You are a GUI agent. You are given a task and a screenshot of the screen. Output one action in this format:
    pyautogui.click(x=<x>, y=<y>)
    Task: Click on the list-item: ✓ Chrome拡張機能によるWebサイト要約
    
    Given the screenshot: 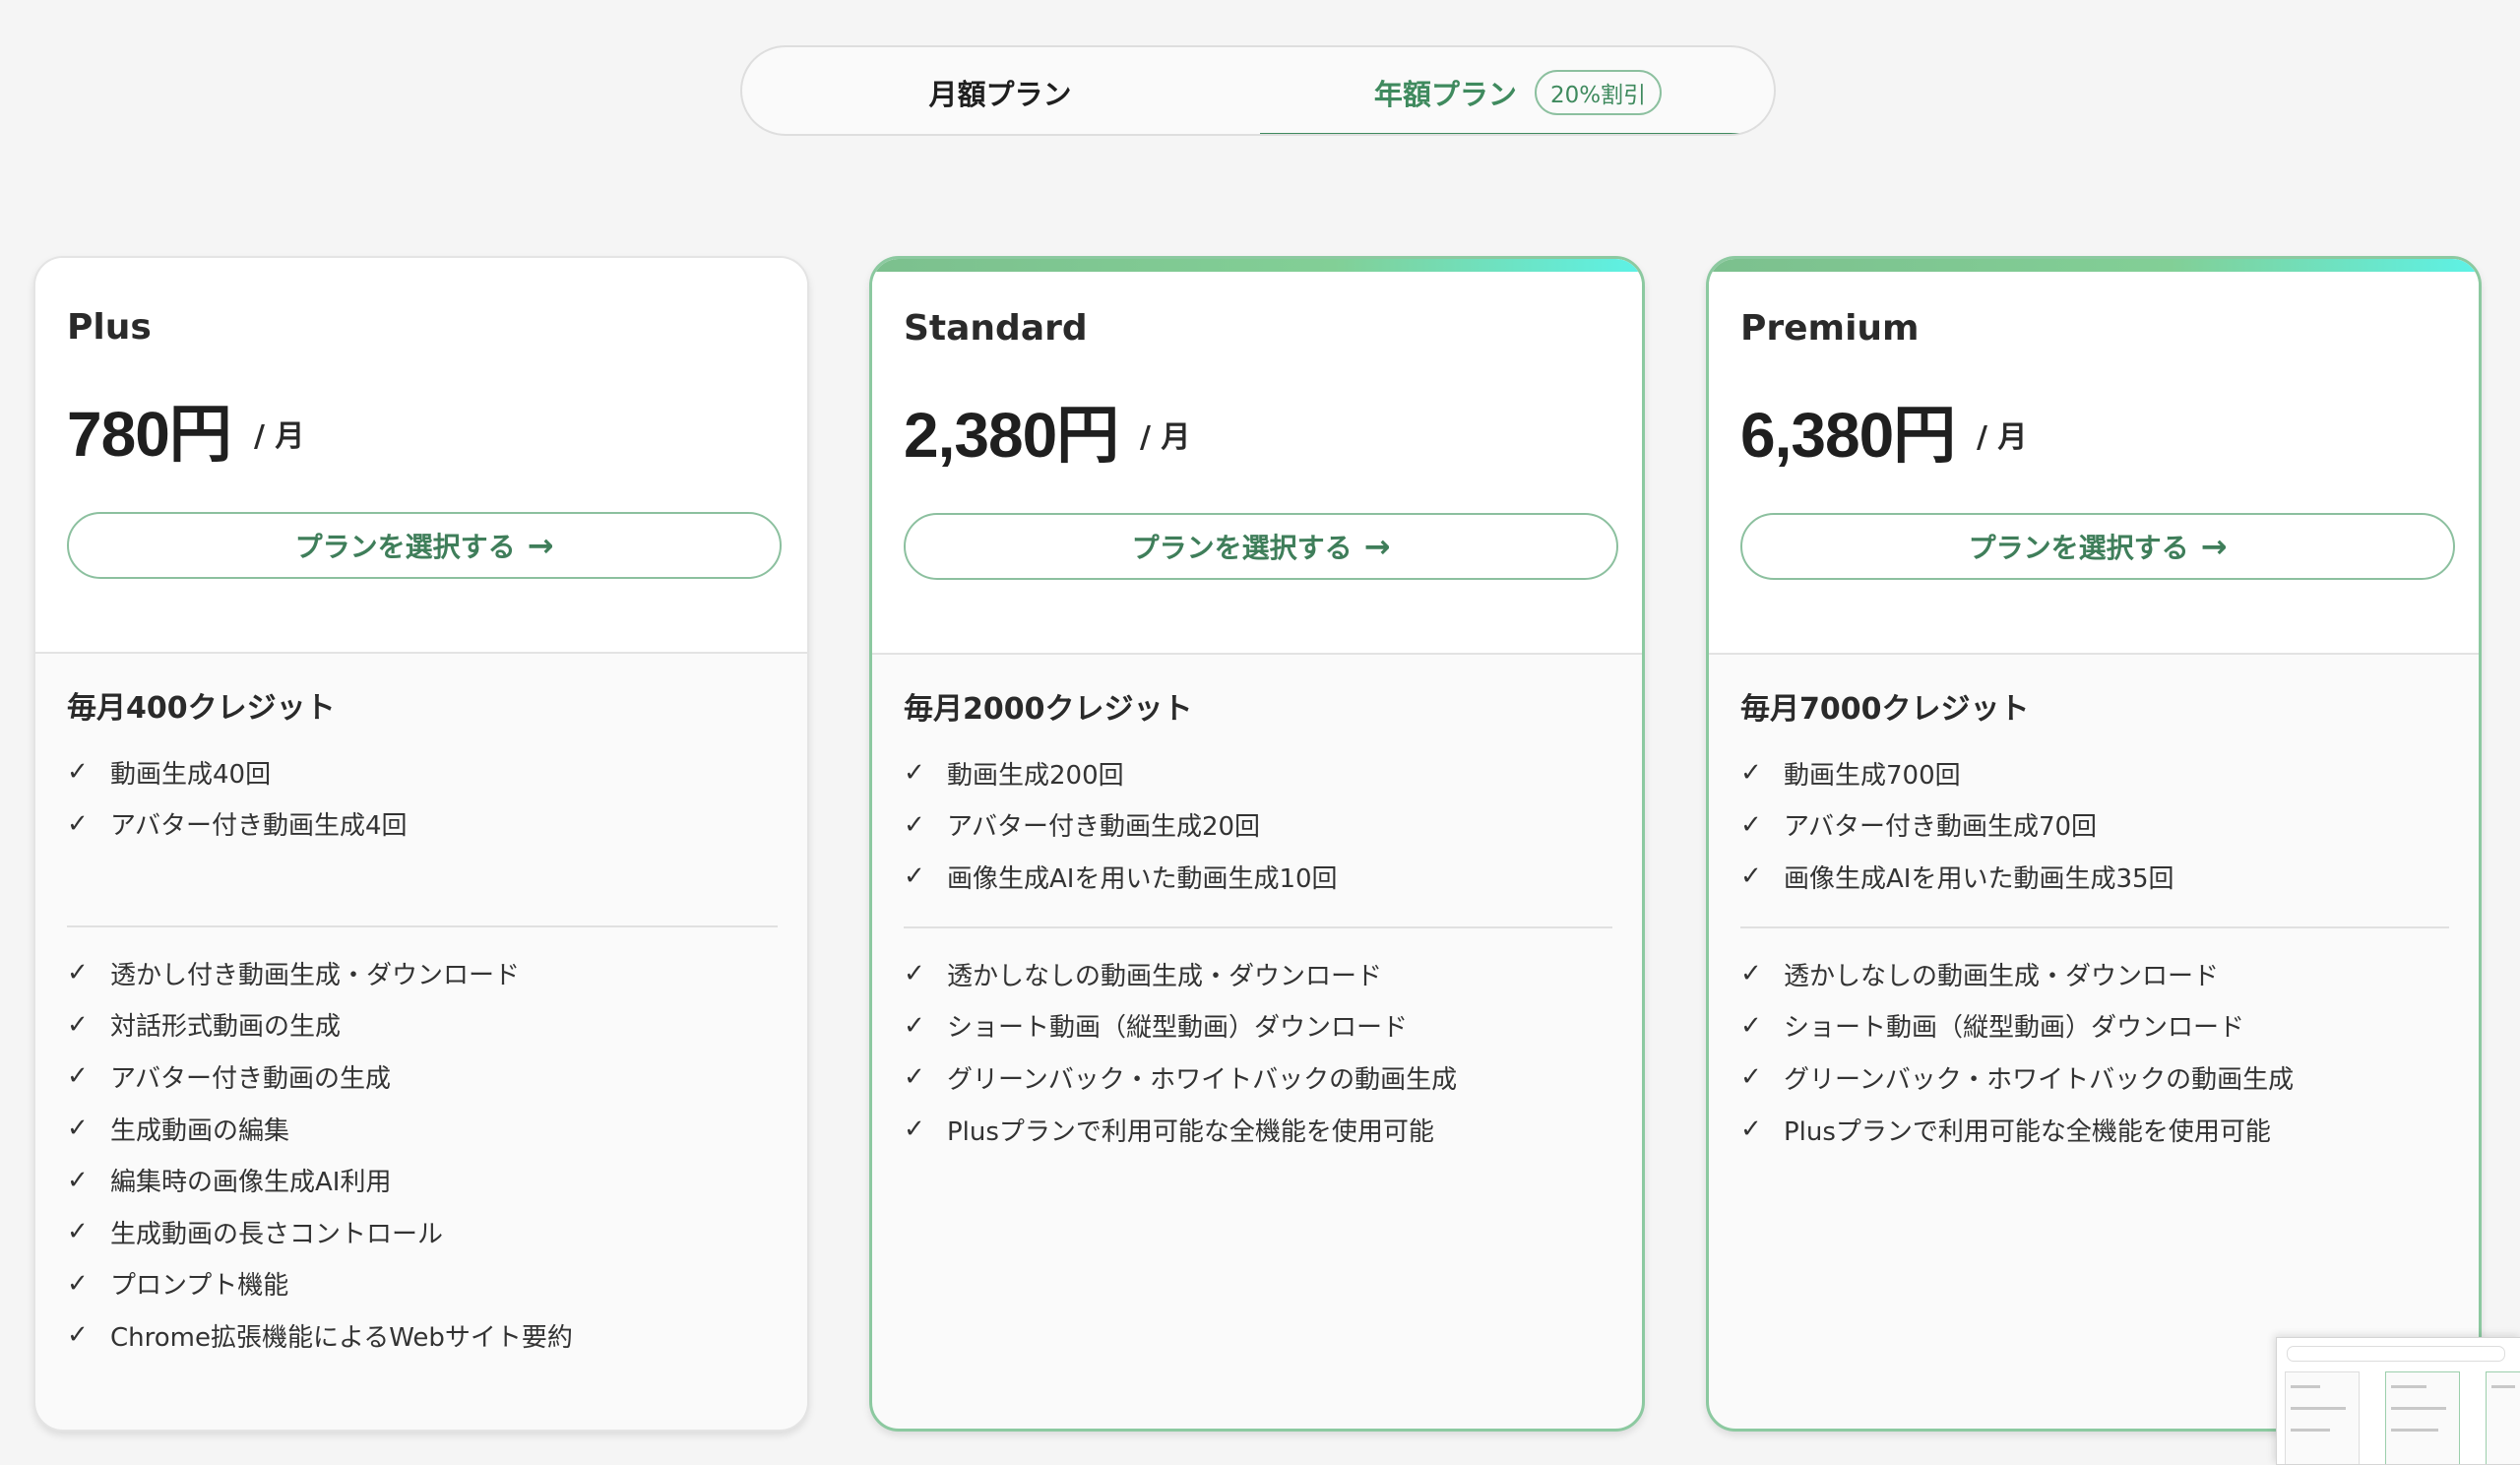 What is the action you would take?
    pyautogui.click(x=320, y=1337)
    